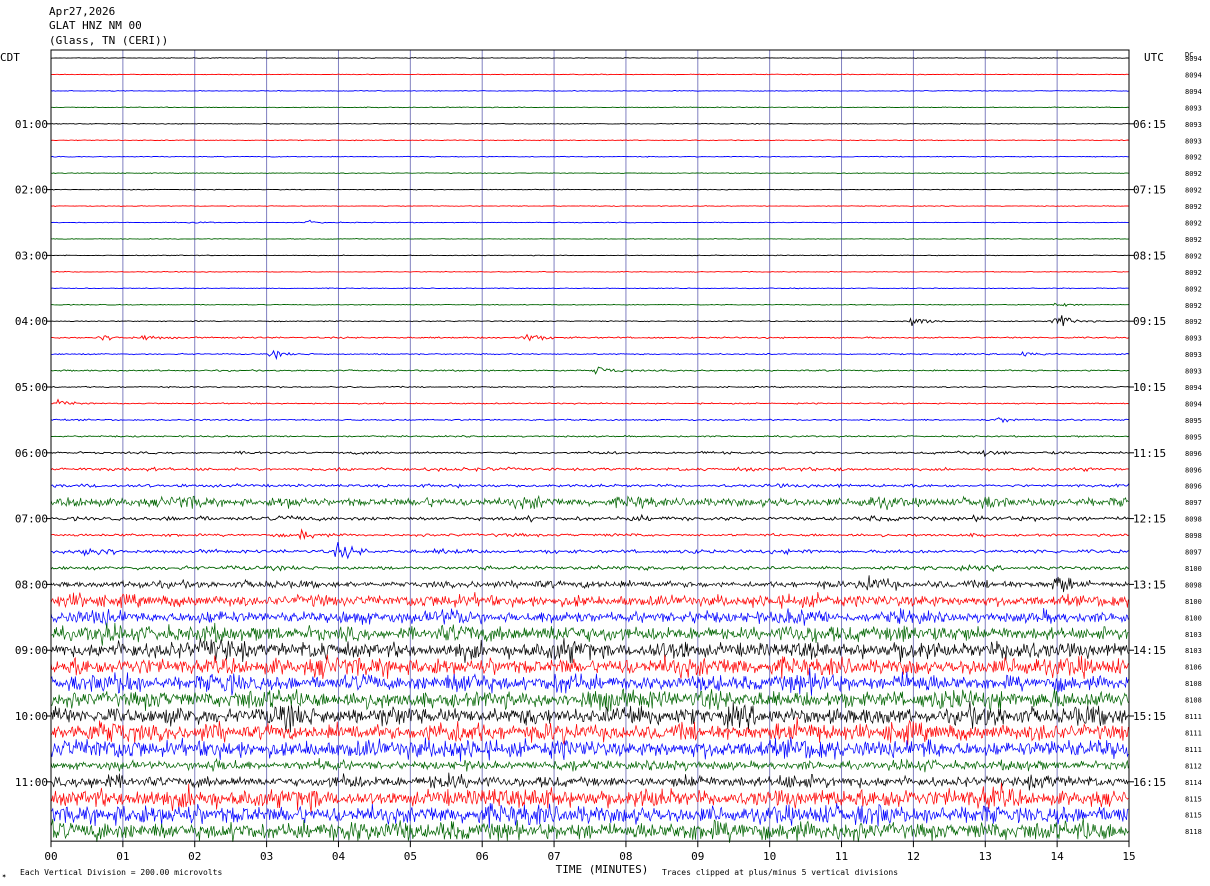  I want to click on right-hour-label: 06:15, so click(1149, 124).